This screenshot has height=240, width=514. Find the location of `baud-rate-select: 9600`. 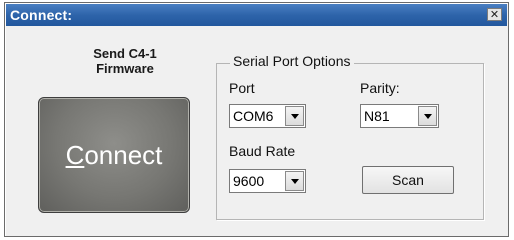

baud-rate-select: 9600 is located at coordinates (267, 181).